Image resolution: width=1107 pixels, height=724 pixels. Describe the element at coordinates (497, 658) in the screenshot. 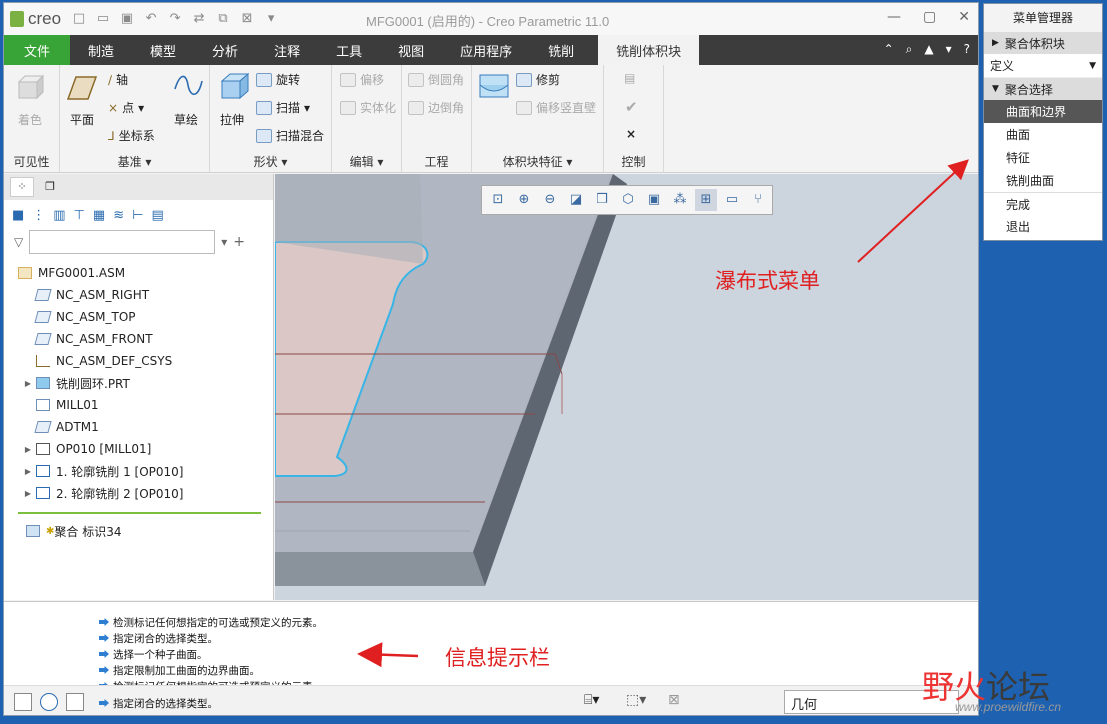

I see `info-bar-annotation: 信息提示栏` at that location.